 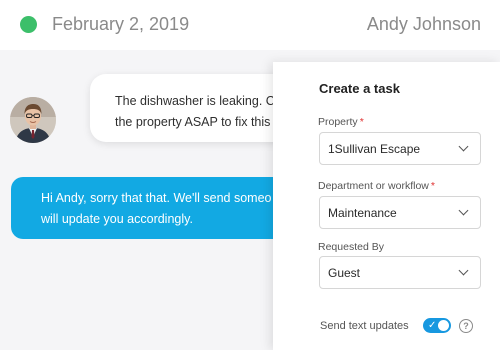 What do you see at coordinates (117, 219) in the screenshot?
I see `message-text-line: will update you accordingly.` at bounding box center [117, 219].